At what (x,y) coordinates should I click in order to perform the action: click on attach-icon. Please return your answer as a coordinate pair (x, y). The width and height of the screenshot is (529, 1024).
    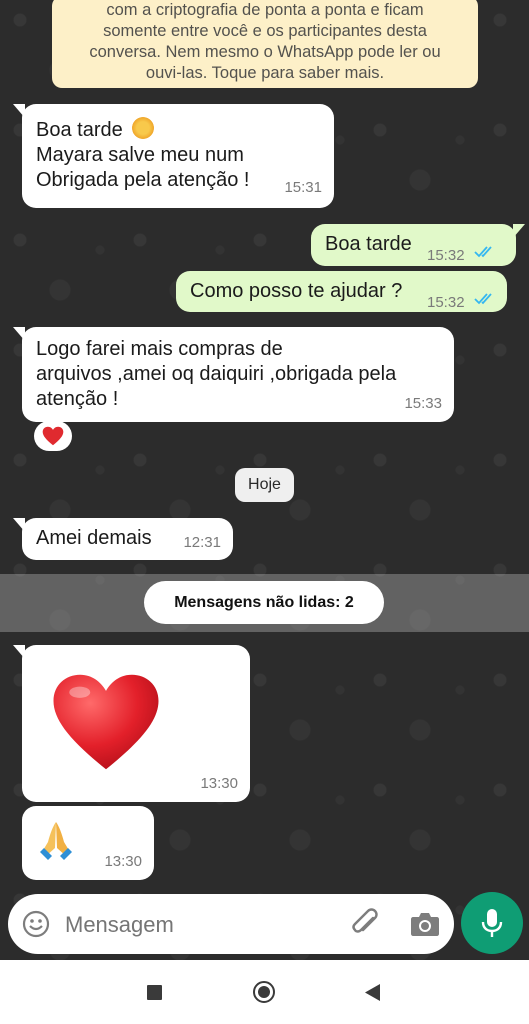
    Looking at the image, I should click on (366, 924).